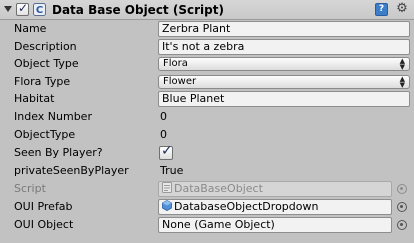 This screenshot has width=414, height=243. Describe the element at coordinates (381, 9) in the screenshot. I see `help-icon: ?` at that location.